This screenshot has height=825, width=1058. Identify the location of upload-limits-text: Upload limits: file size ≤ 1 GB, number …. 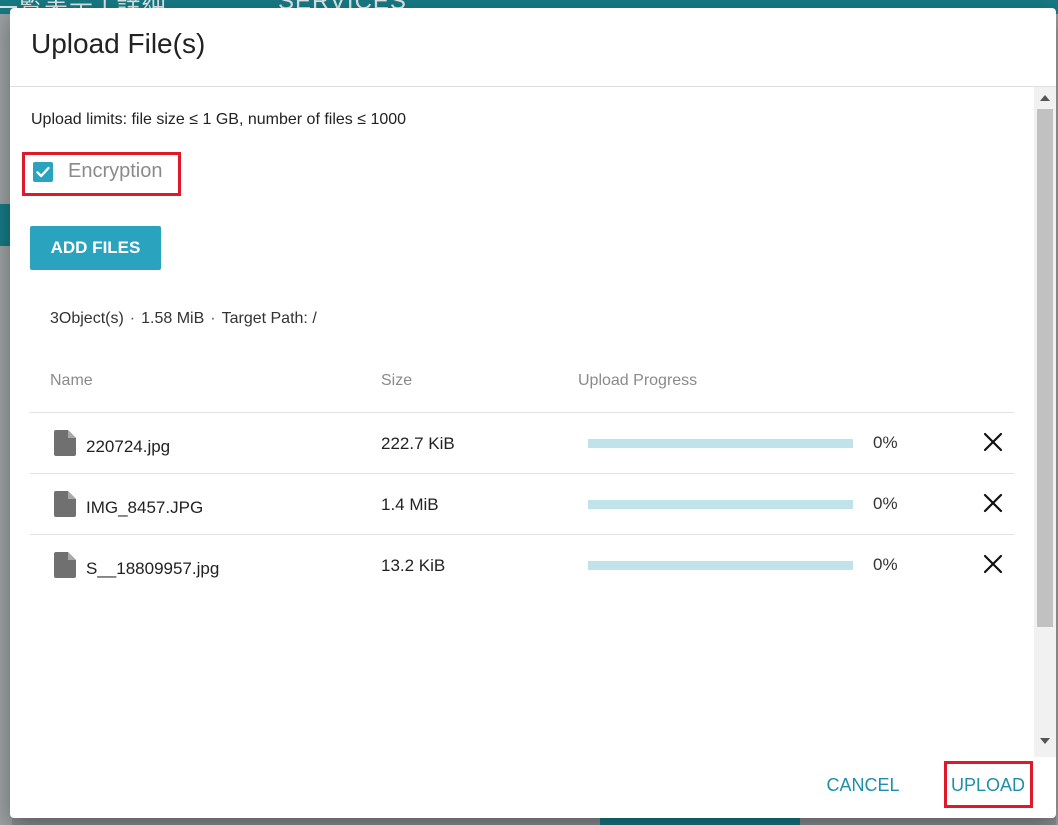
(219, 119).